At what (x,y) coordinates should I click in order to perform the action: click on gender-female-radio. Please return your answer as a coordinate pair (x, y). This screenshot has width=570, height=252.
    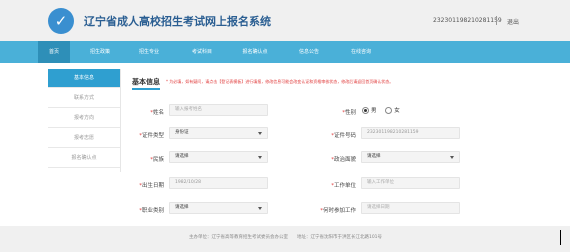
    Looking at the image, I should click on (389, 110).